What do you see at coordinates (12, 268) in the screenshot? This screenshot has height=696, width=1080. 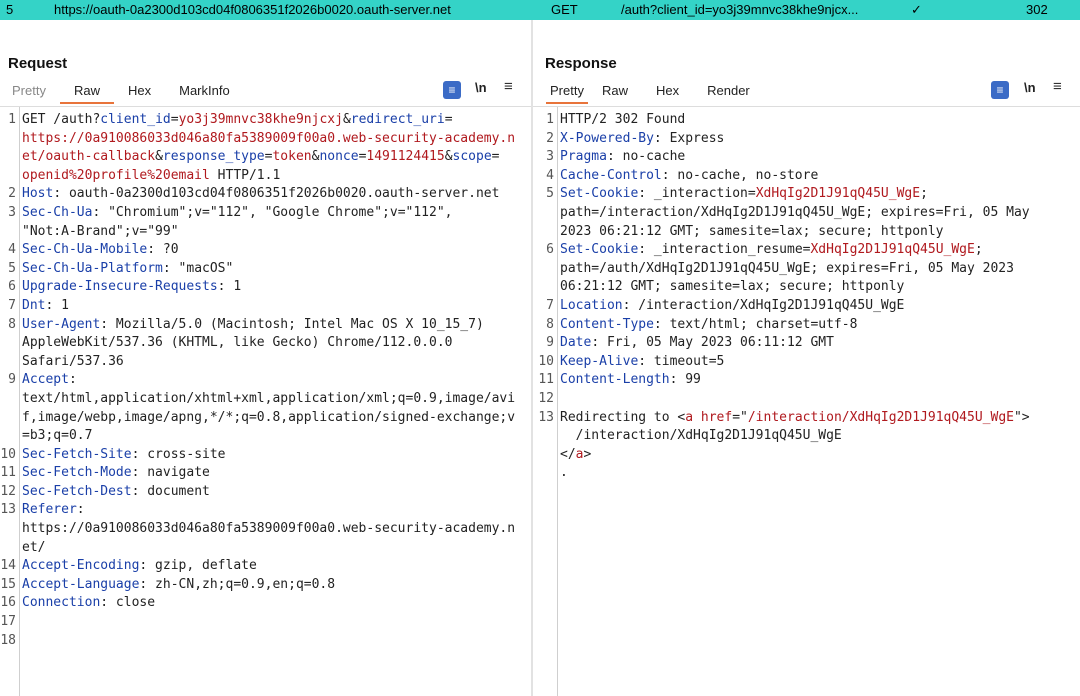 I see `line-number: 5` at bounding box center [12, 268].